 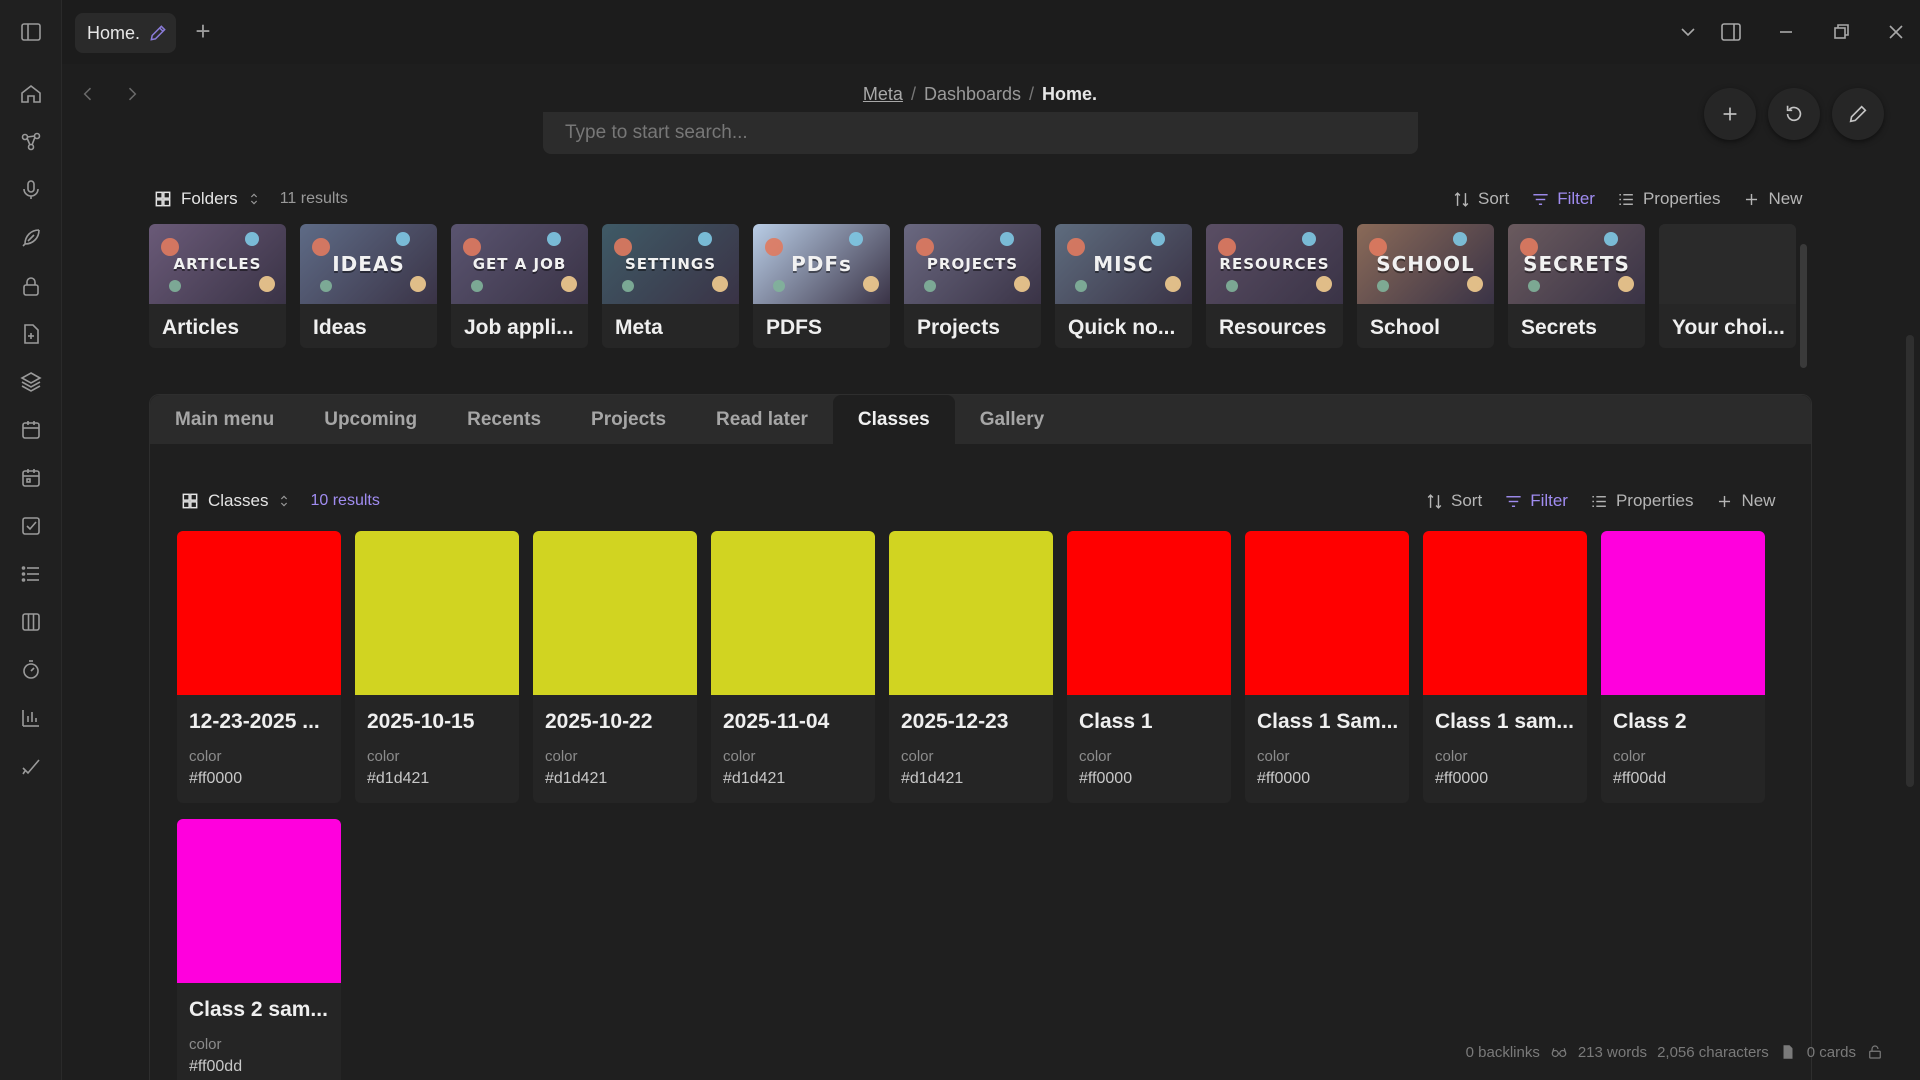 I want to click on add-button, so click(x=1730, y=114).